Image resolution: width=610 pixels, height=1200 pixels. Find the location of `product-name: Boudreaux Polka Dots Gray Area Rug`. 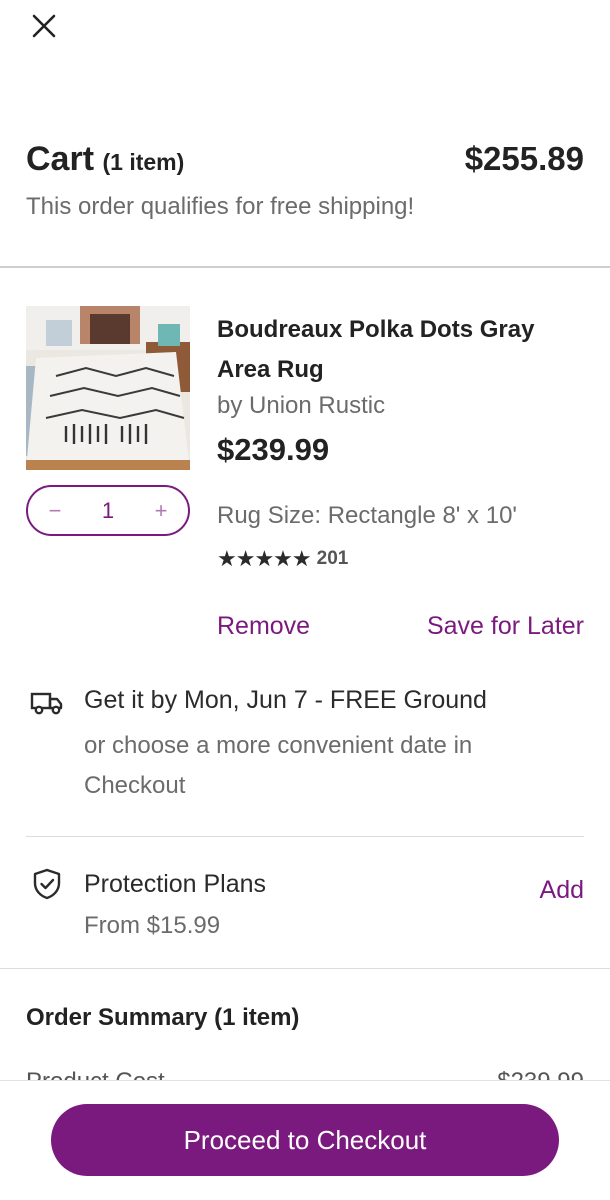

product-name: Boudreaux Polka Dots Gray Area Rug is located at coordinates (400, 350).